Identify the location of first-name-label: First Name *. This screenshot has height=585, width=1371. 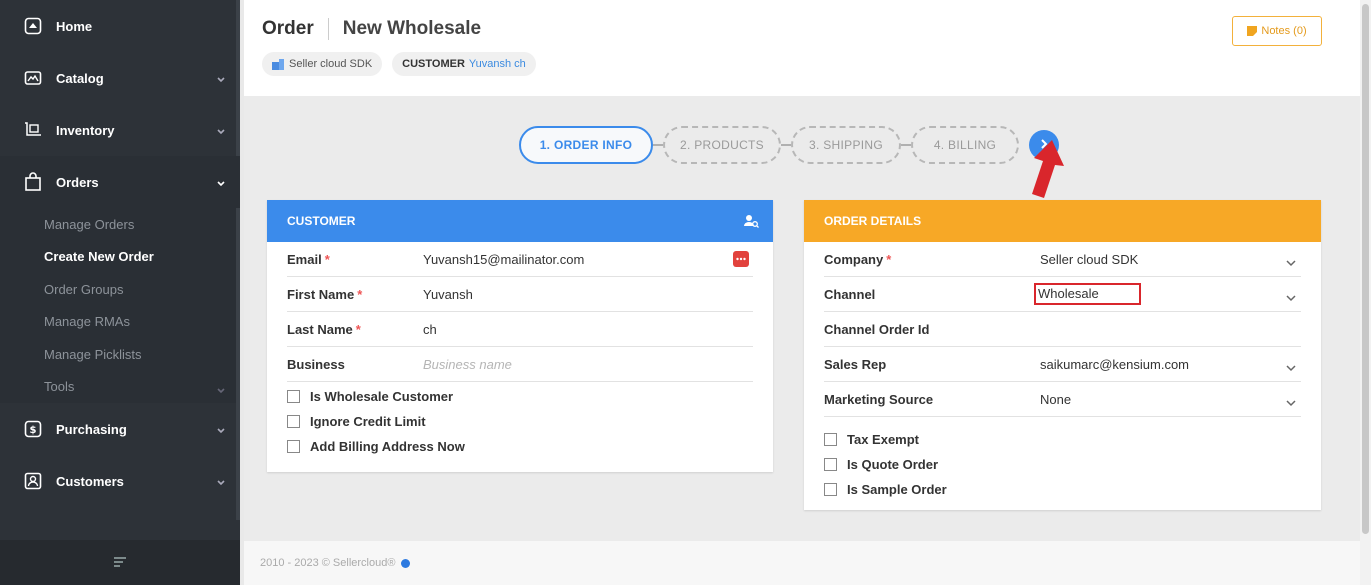
(325, 294).